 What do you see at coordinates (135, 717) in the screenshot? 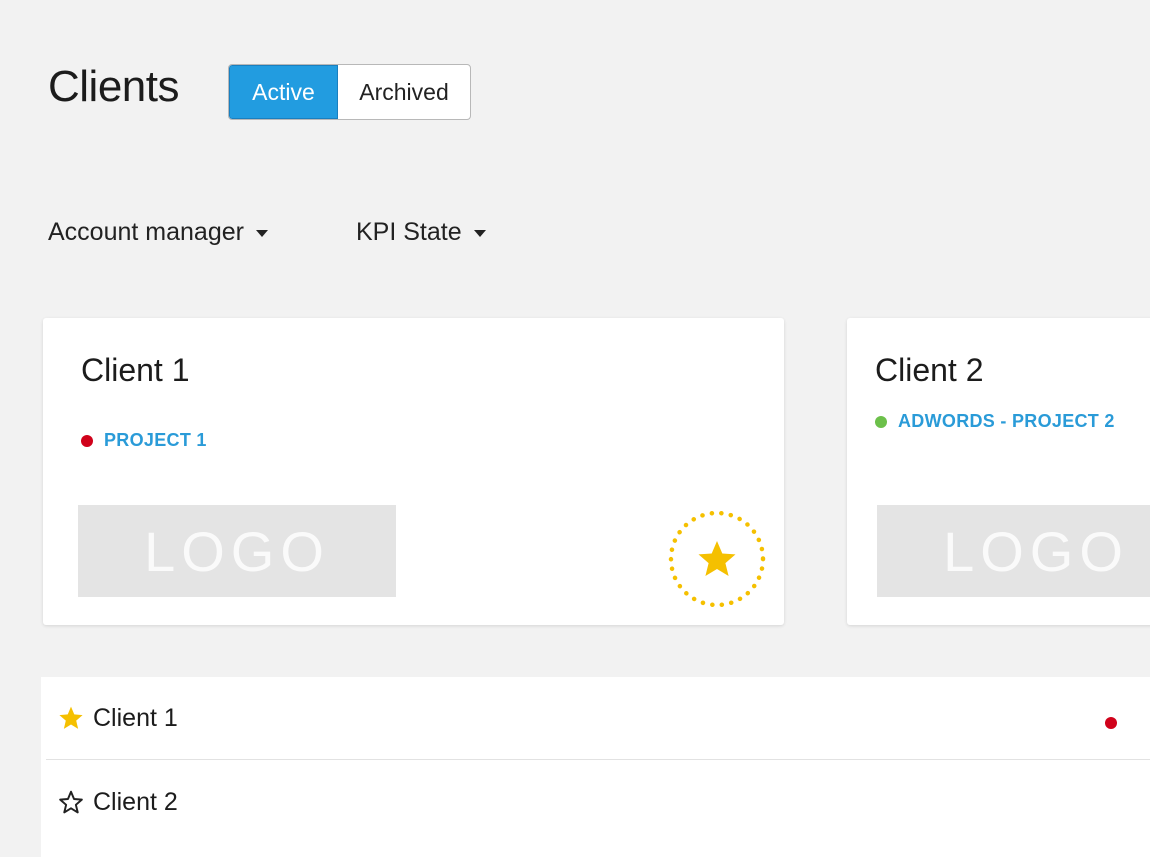
I see `list-item-name: Client 1` at bounding box center [135, 717].